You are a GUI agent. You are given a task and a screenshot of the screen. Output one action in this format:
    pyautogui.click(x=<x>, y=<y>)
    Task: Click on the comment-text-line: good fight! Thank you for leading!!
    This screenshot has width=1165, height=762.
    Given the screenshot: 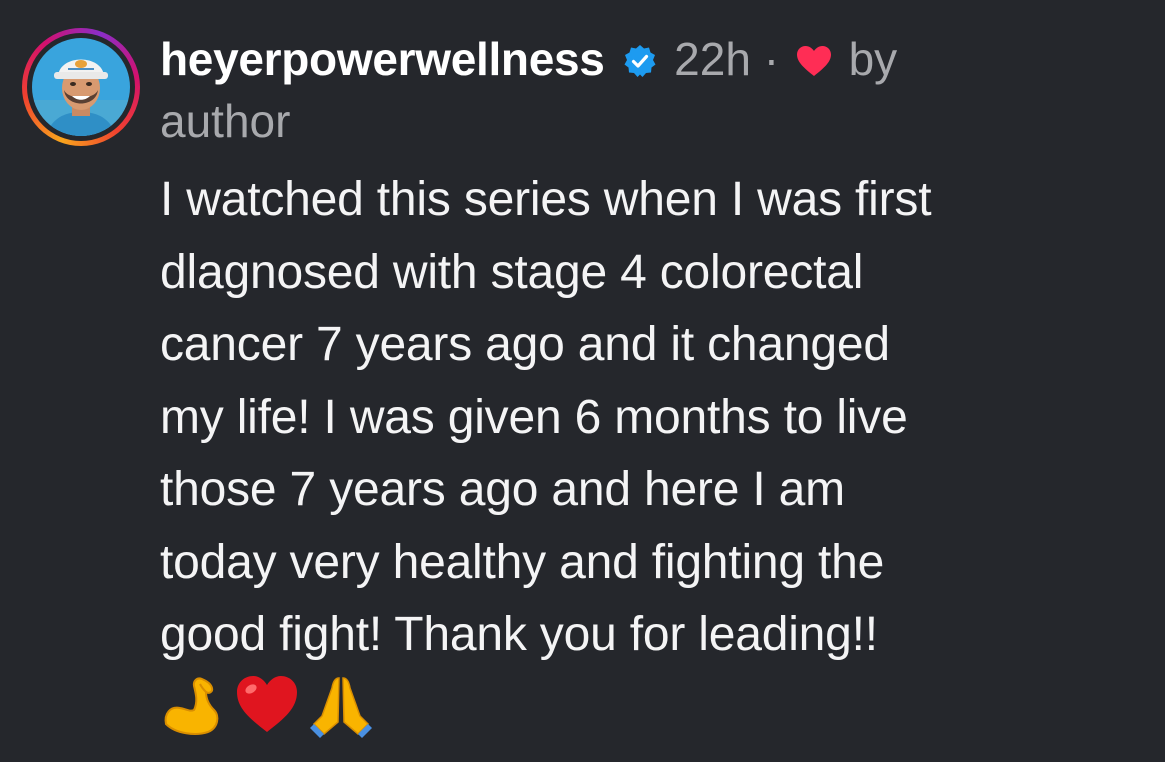 What is the action you would take?
    pyautogui.click(x=519, y=634)
    